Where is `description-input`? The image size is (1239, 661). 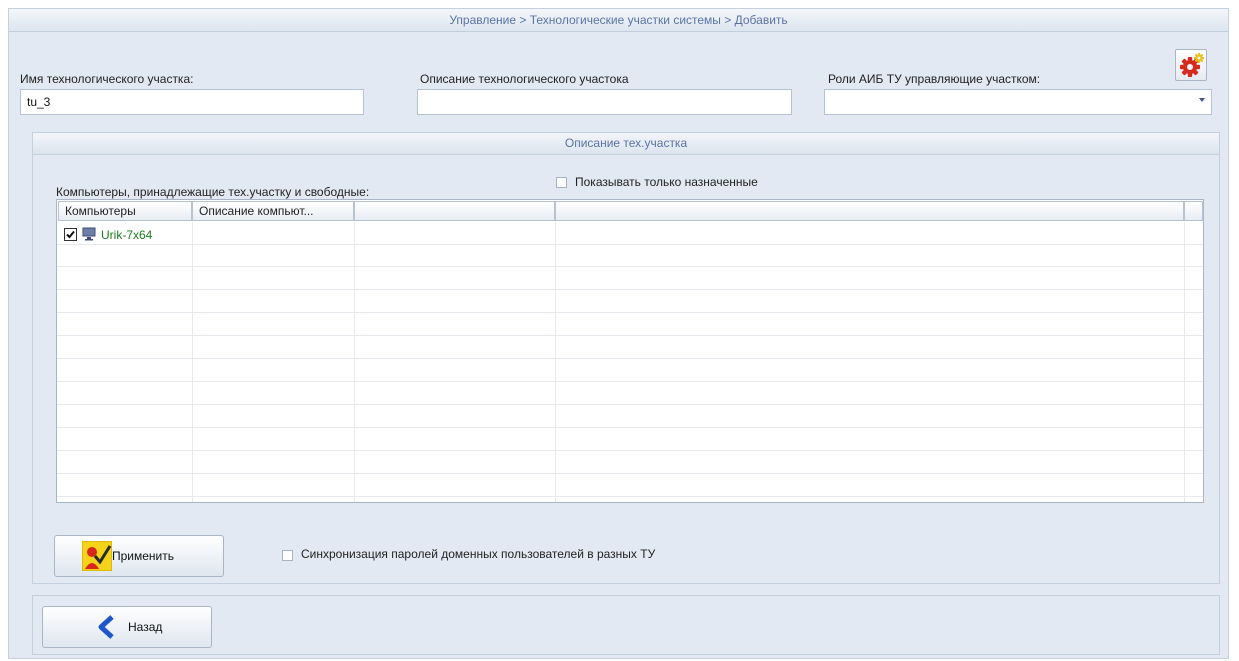
description-input is located at coordinates (604, 102).